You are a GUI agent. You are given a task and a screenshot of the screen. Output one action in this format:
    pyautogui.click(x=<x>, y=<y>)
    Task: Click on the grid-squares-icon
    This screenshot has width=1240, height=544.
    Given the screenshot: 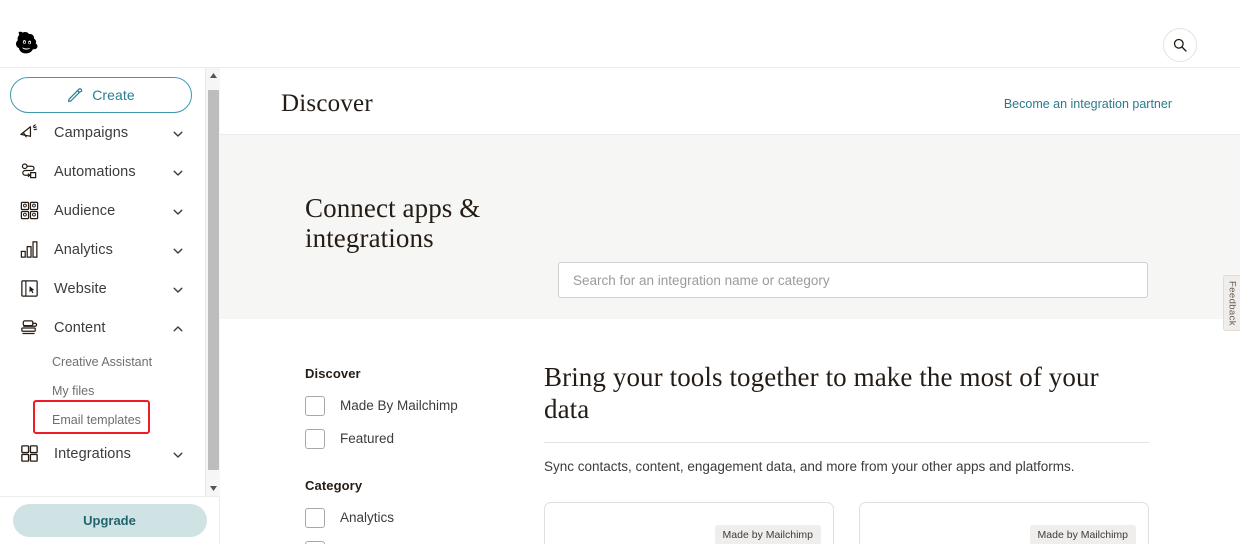 What is the action you would take?
    pyautogui.click(x=29, y=454)
    